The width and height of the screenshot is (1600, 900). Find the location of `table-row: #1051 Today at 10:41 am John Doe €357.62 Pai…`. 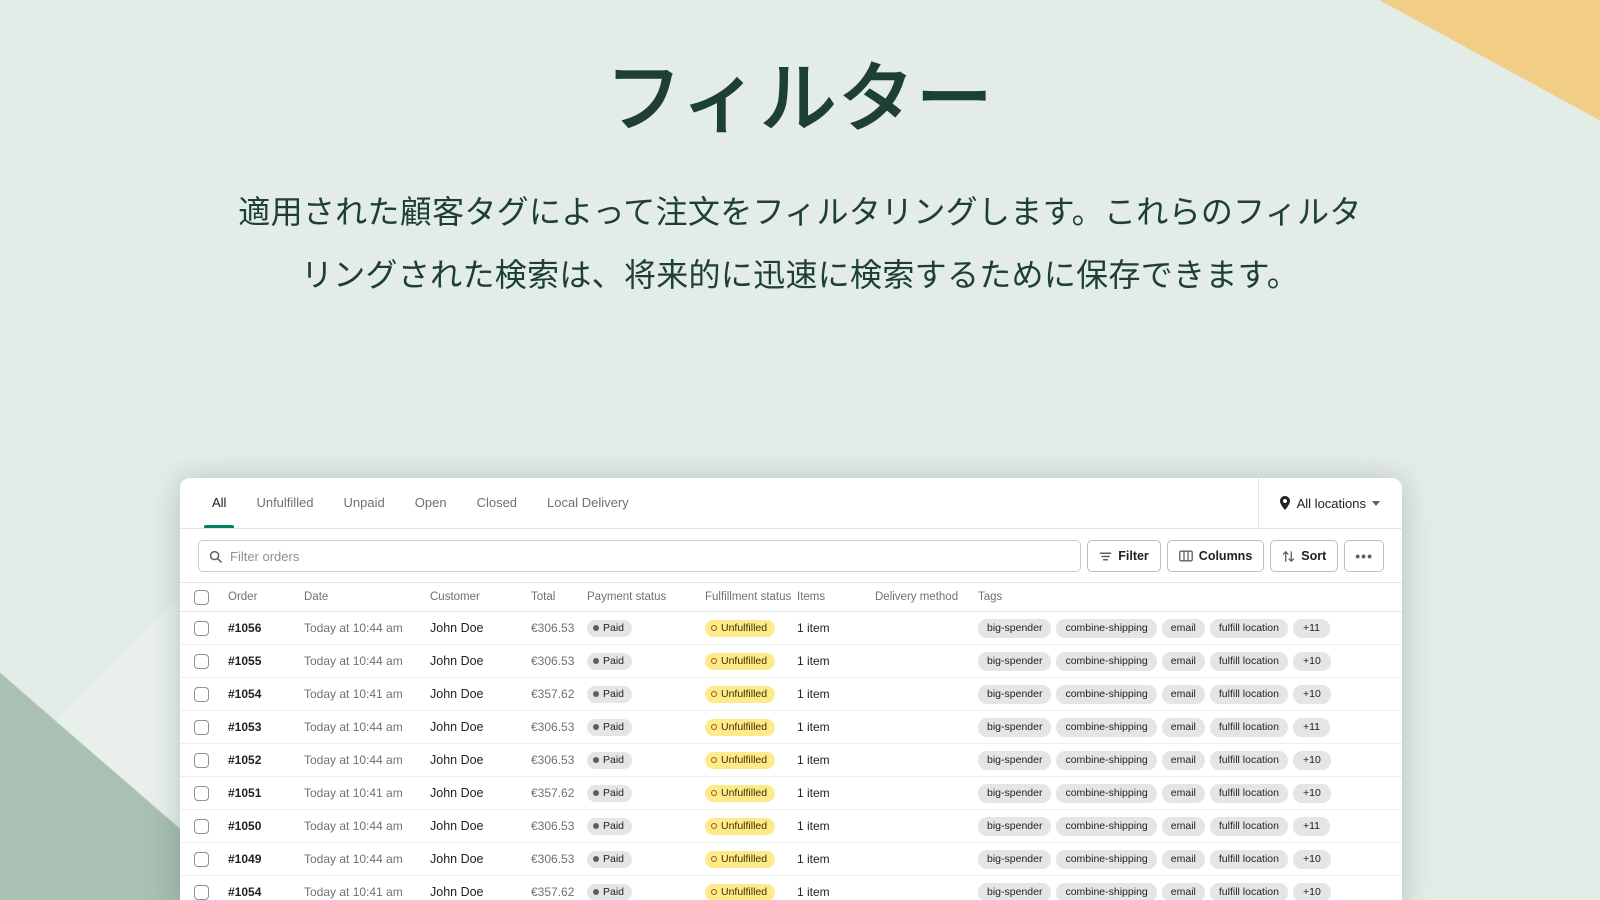

table-row: #1051 Today at 10:41 am John Doe €357.62 Pai… is located at coordinates (791, 793).